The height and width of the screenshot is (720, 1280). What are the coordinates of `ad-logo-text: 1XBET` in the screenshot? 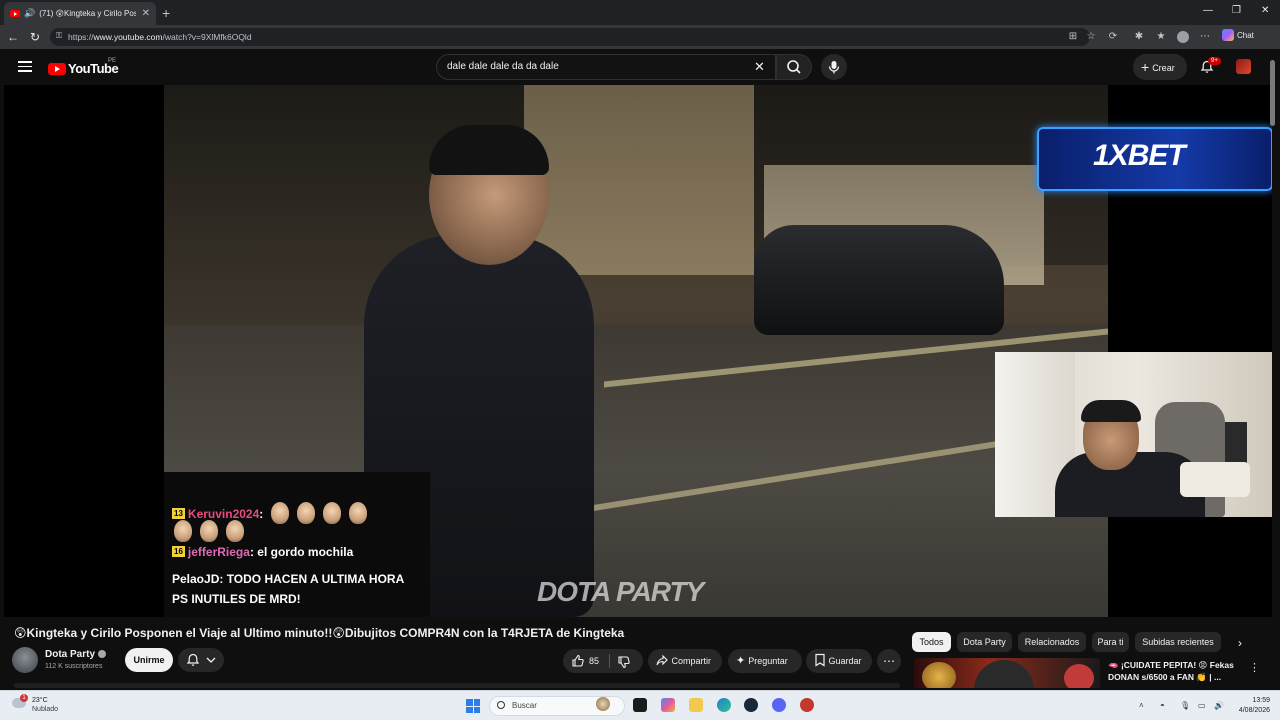 It's located at (1139, 155).